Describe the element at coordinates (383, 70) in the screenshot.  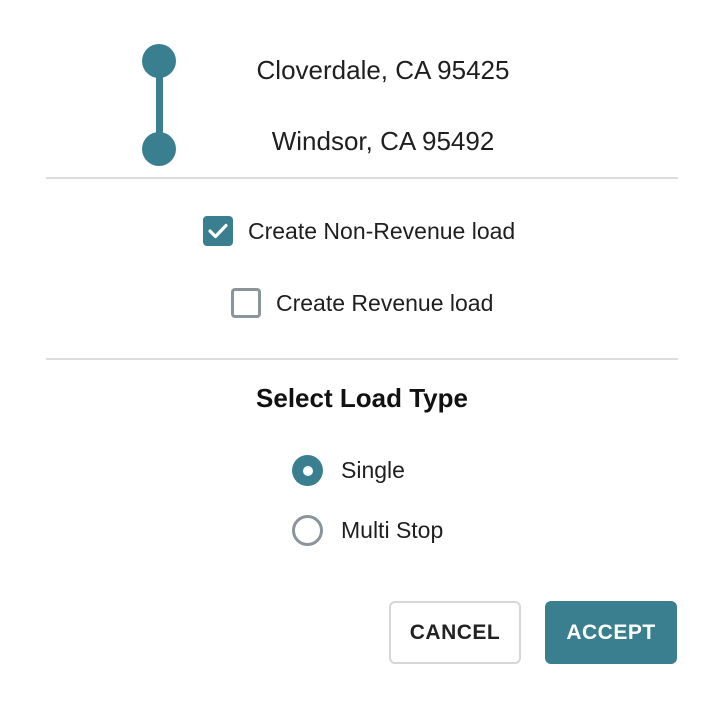
I see `origin-location: Cloverdale, CA 95425` at that location.